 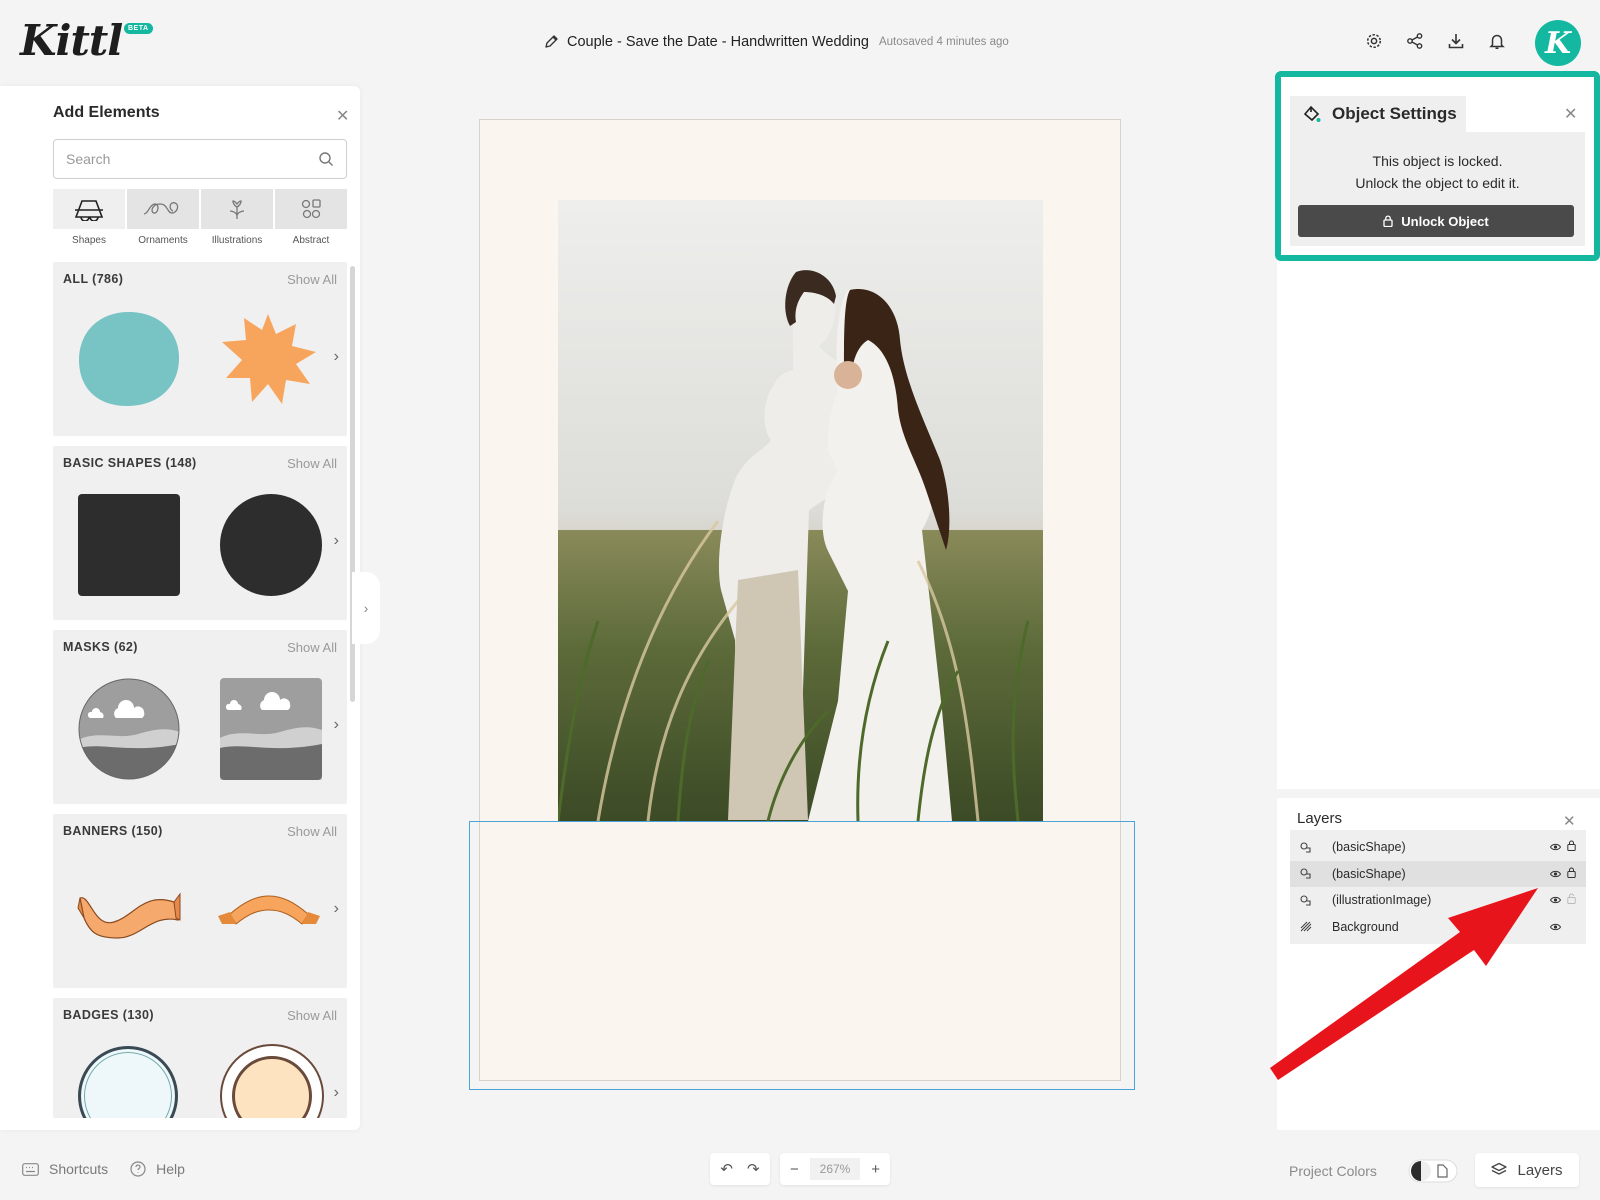 I want to click on color-toggle-icon, so click(x=1433, y=1171).